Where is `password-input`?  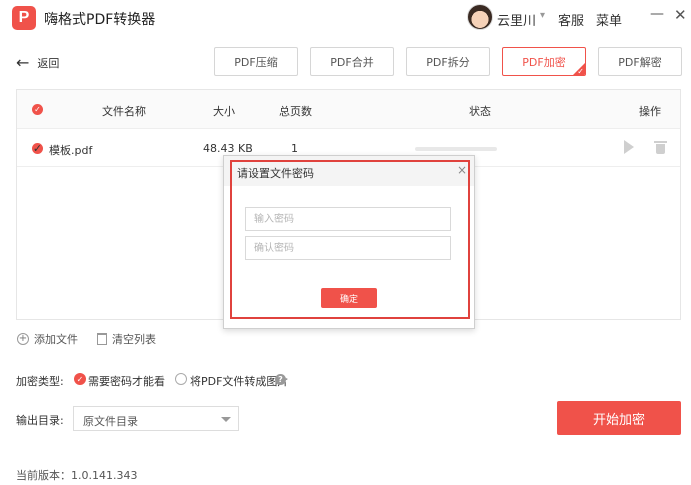
password-input is located at coordinates (348, 219).